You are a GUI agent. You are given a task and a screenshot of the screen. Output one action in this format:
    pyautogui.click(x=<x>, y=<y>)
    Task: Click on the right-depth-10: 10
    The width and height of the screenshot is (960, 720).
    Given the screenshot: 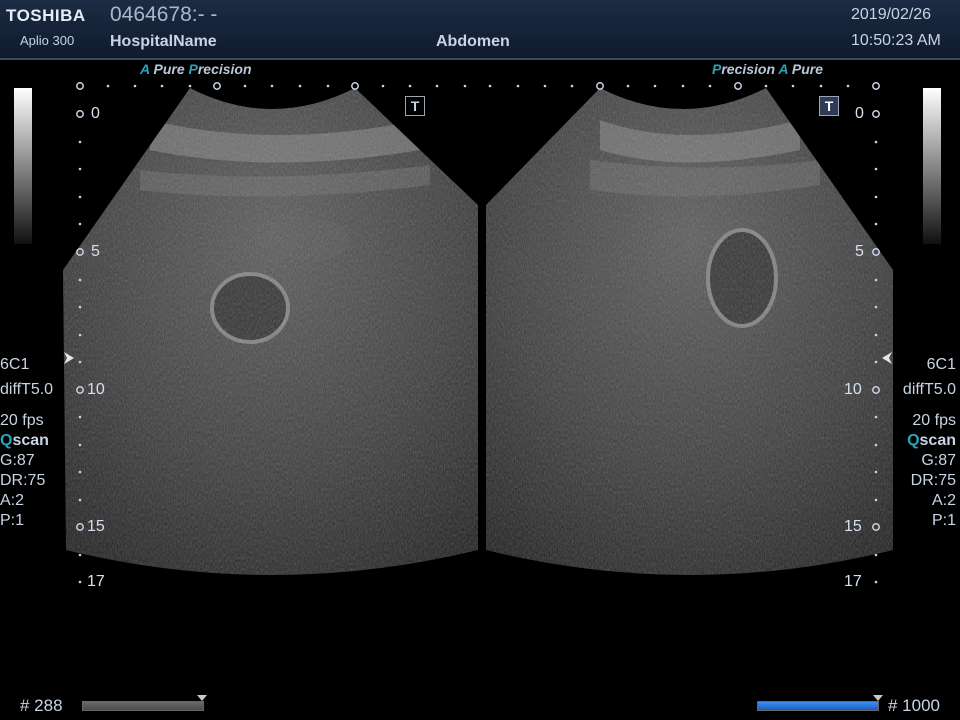 What is the action you would take?
    pyautogui.click(x=853, y=389)
    